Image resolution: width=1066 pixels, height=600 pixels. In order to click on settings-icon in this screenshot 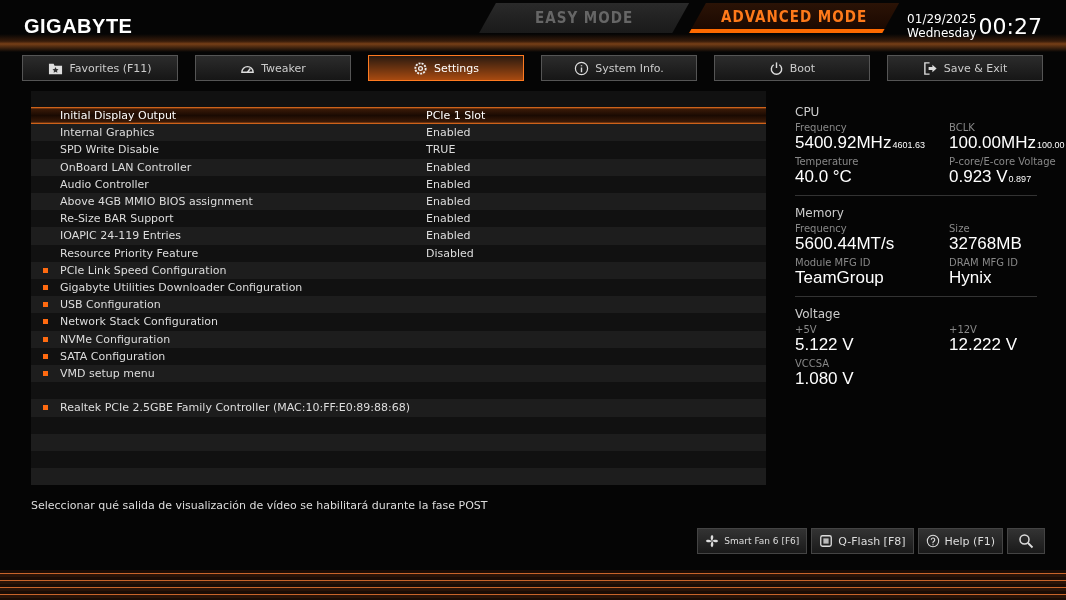, I will do `click(420, 68)`.